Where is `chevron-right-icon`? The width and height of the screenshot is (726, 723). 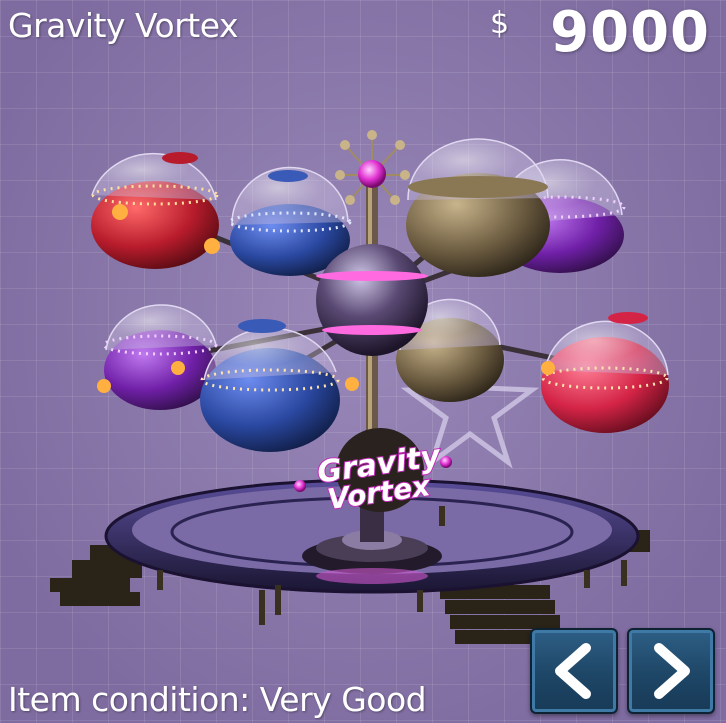 chevron-right-icon is located at coordinates (672, 671).